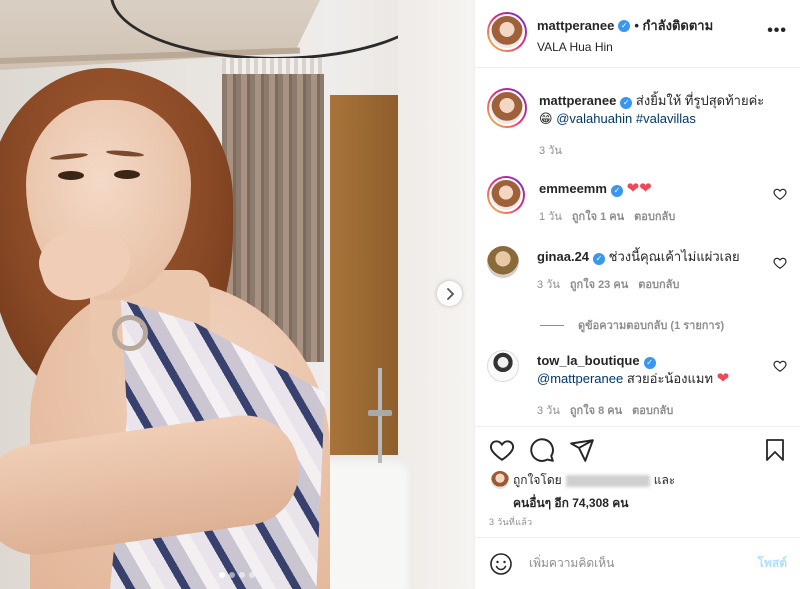 This screenshot has width=800, height=589. What do you see at coordinates (582, 450) in the screenshot?
I see `share-icon` at bounding box center [582, 450].